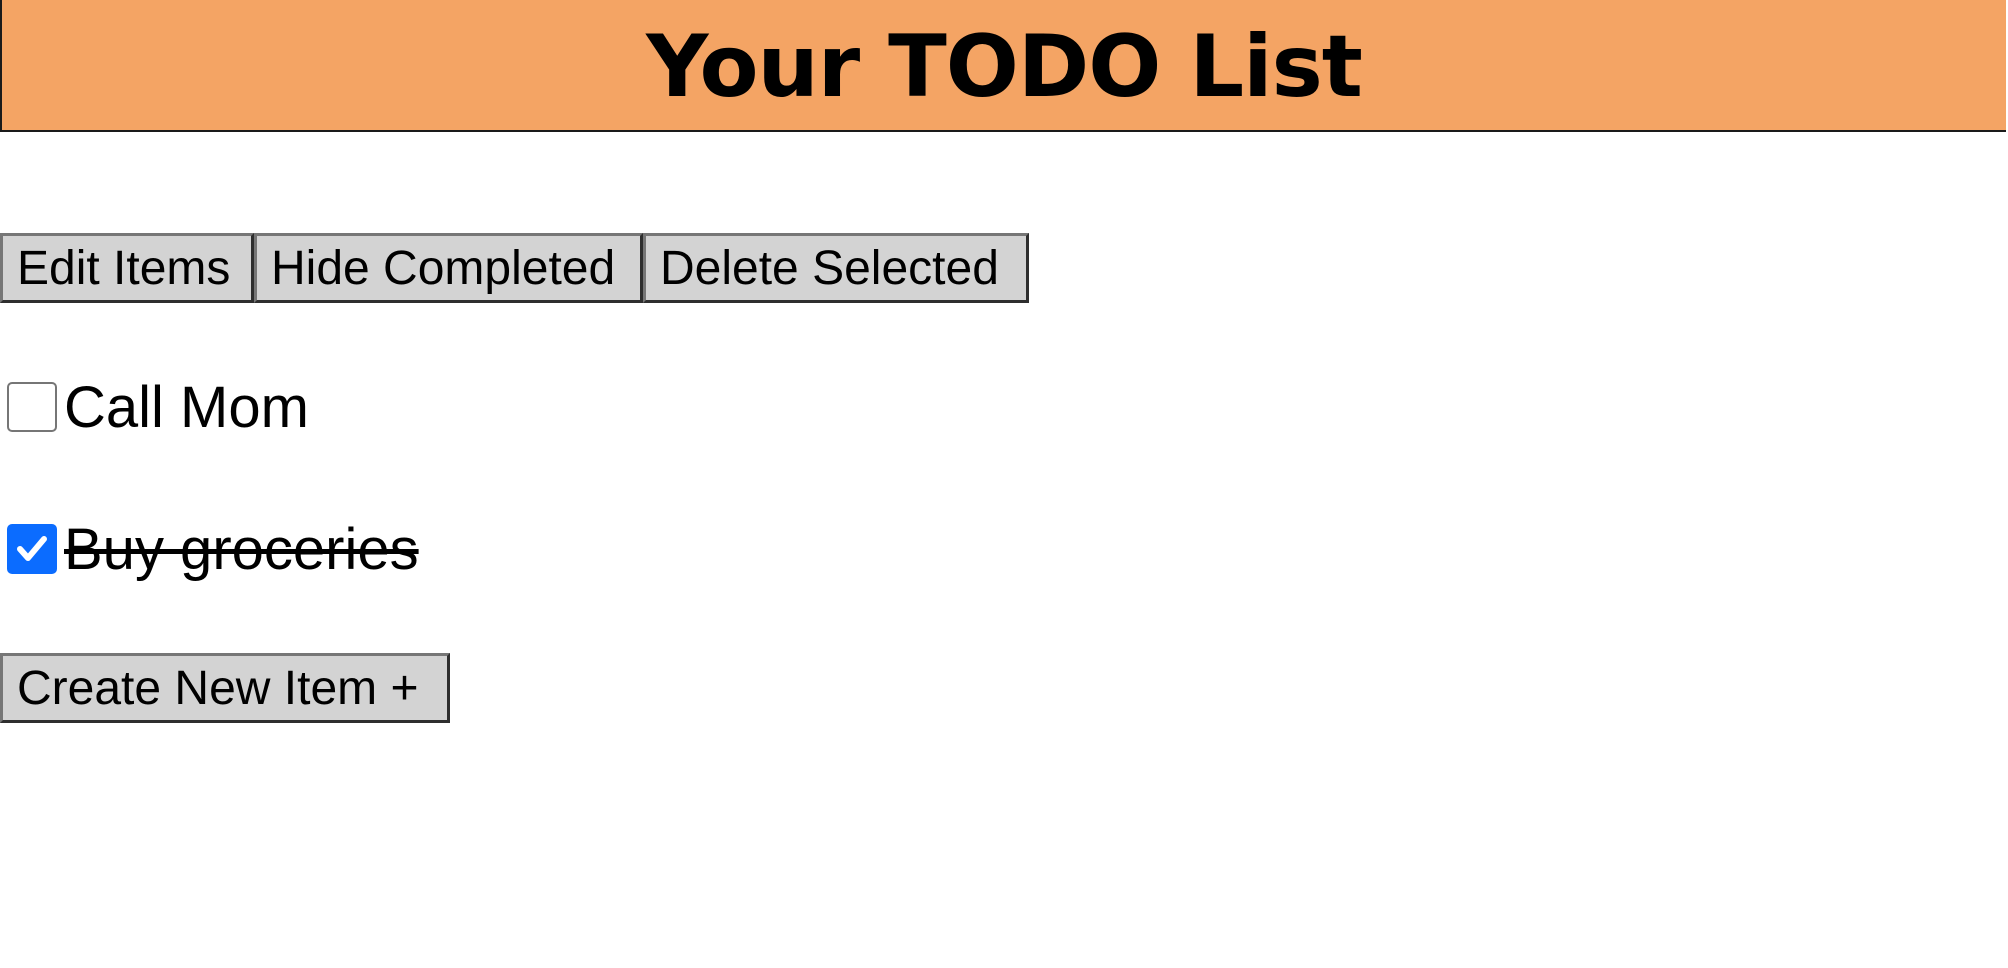  I want to click on todo-item-label: Buy groceries, so click(241, 549).